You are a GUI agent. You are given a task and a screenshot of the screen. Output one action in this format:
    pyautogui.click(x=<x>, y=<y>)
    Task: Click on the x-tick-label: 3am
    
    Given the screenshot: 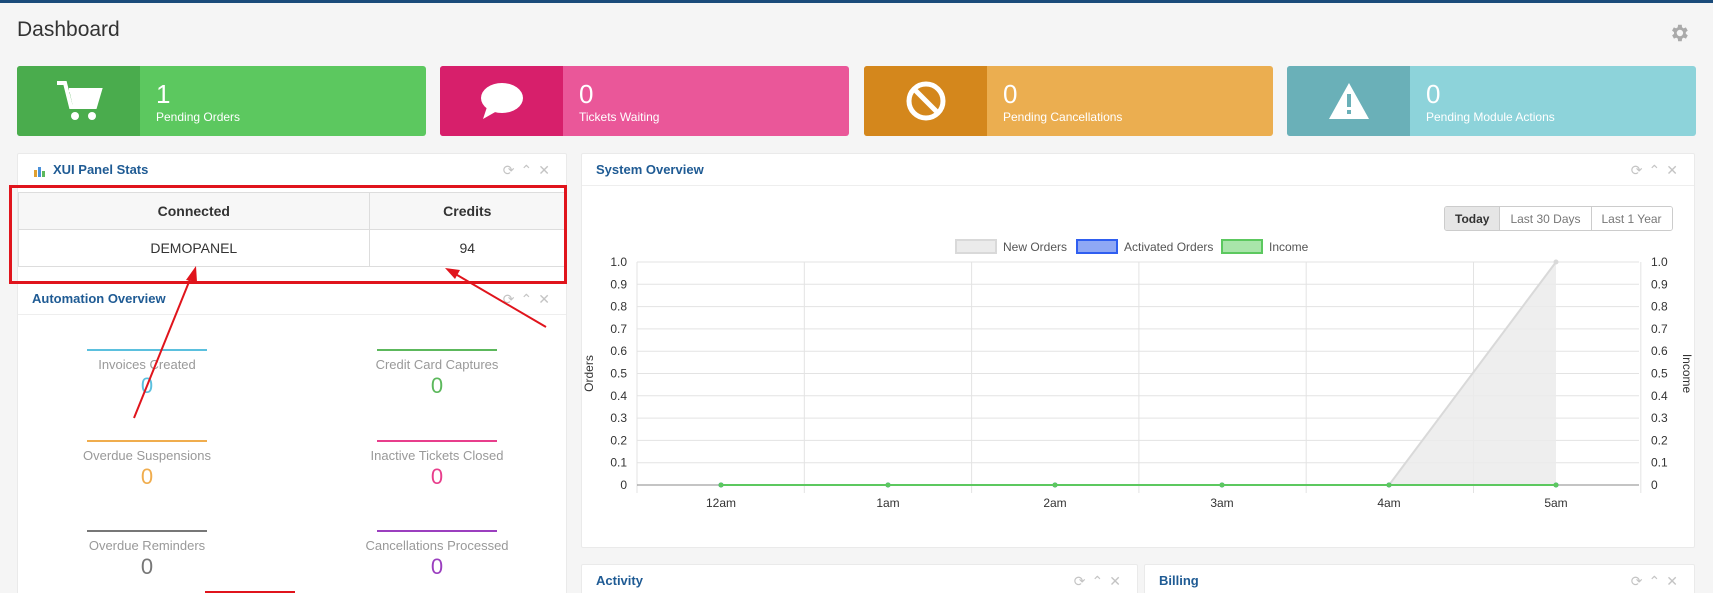 What is the action you would take?
    pyautogui.click(x=1221, y=503)
    